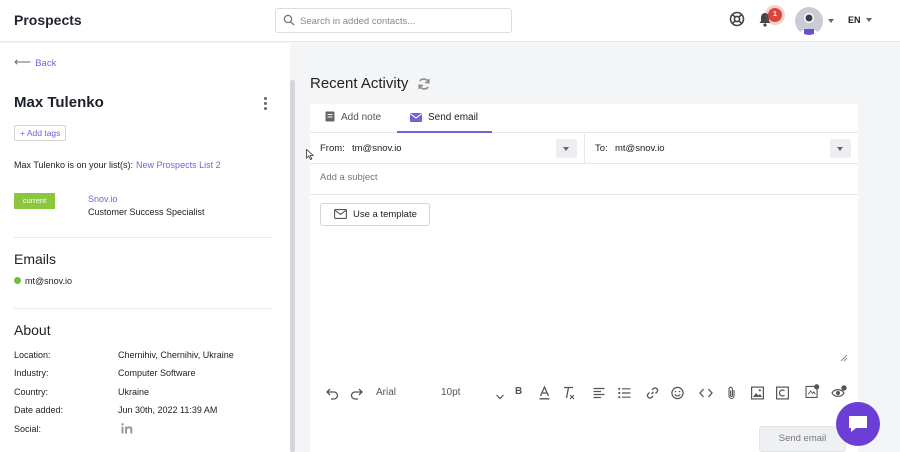 The width and height of the screenshot is (900, 452). Describe the element at coordinates (569, 393) in the screenshot. I see `clear-format-icon` at that location.